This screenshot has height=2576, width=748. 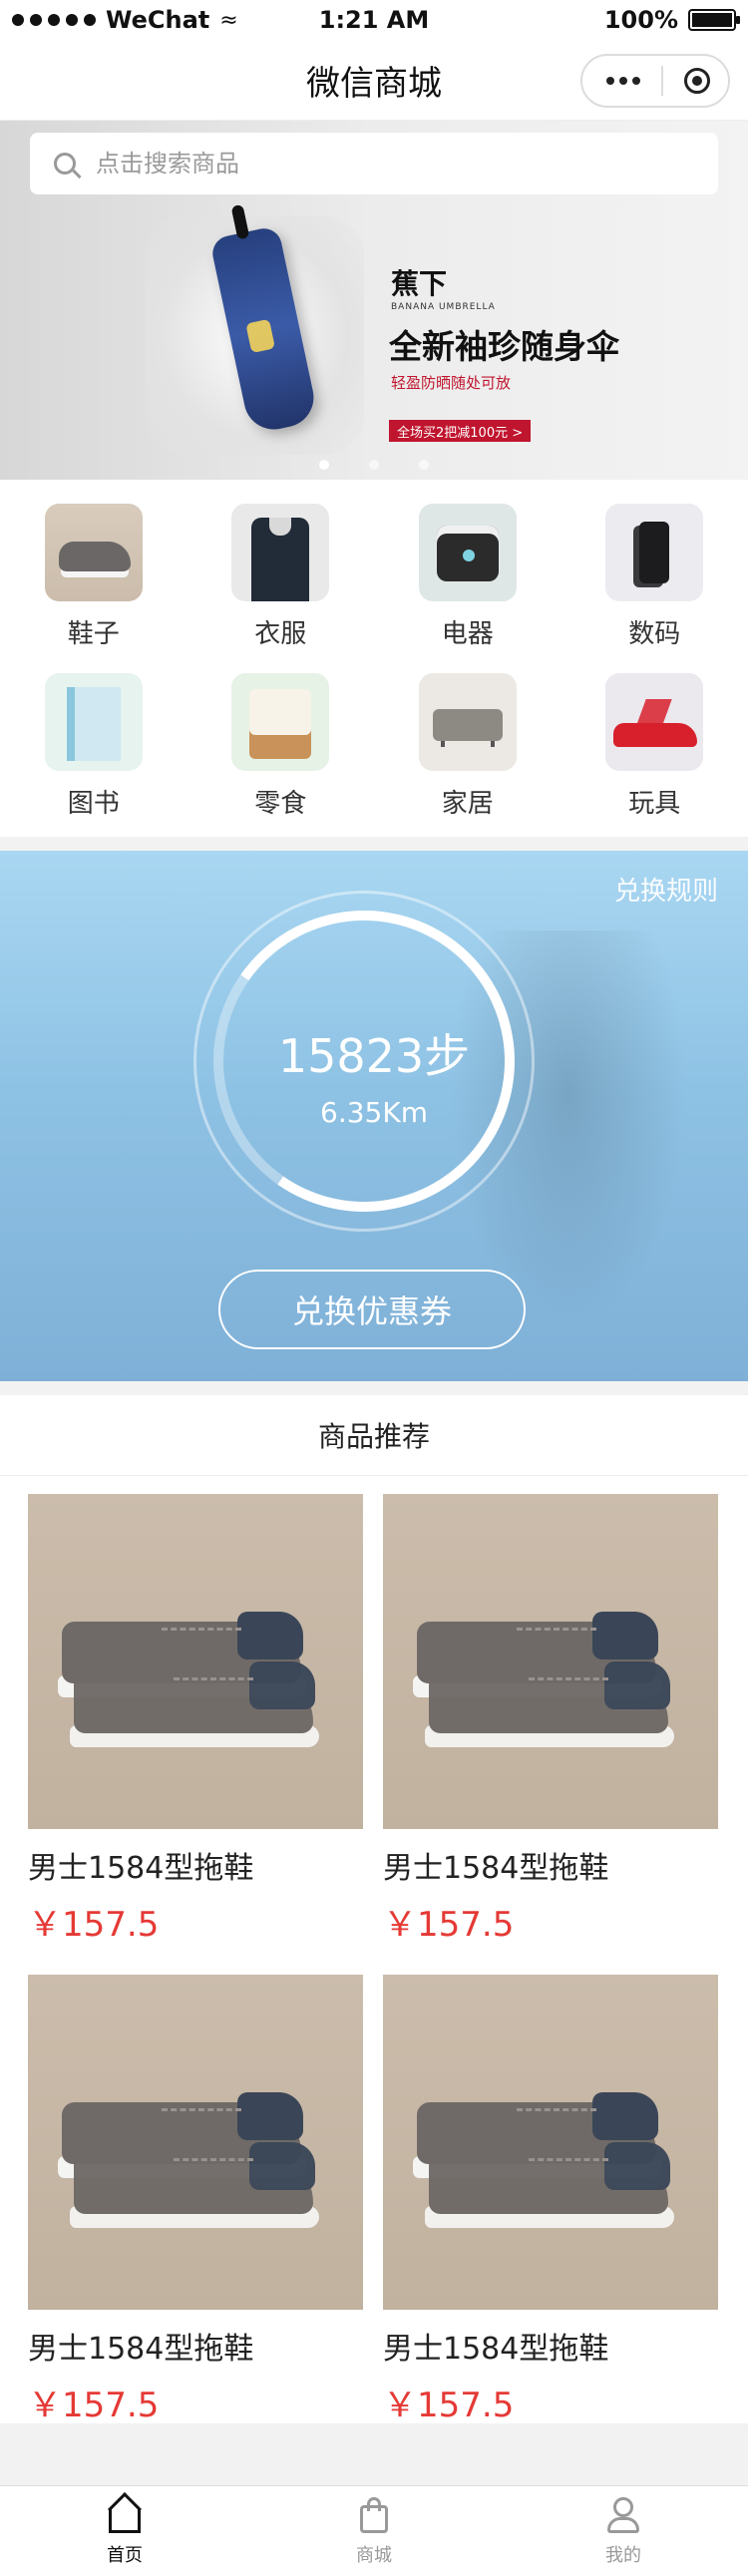 I want to click on status-right: 100%, so click(x=671, y=20).